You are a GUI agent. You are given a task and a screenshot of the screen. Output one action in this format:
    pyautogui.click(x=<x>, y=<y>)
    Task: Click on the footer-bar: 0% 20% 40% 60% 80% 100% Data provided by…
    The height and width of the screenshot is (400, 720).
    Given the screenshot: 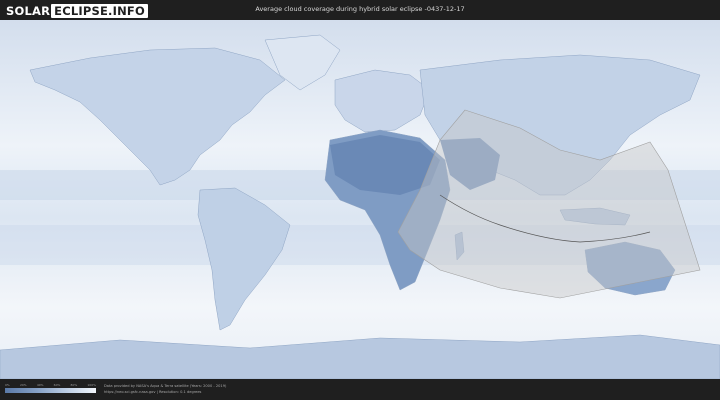 What is the action you would take?
    pyautogui.click(x=360, y=389)
    